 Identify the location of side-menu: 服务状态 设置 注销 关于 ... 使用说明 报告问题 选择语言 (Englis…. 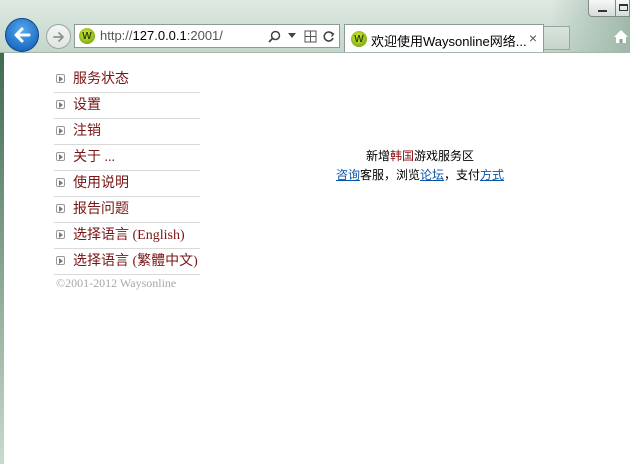
(127, 171).